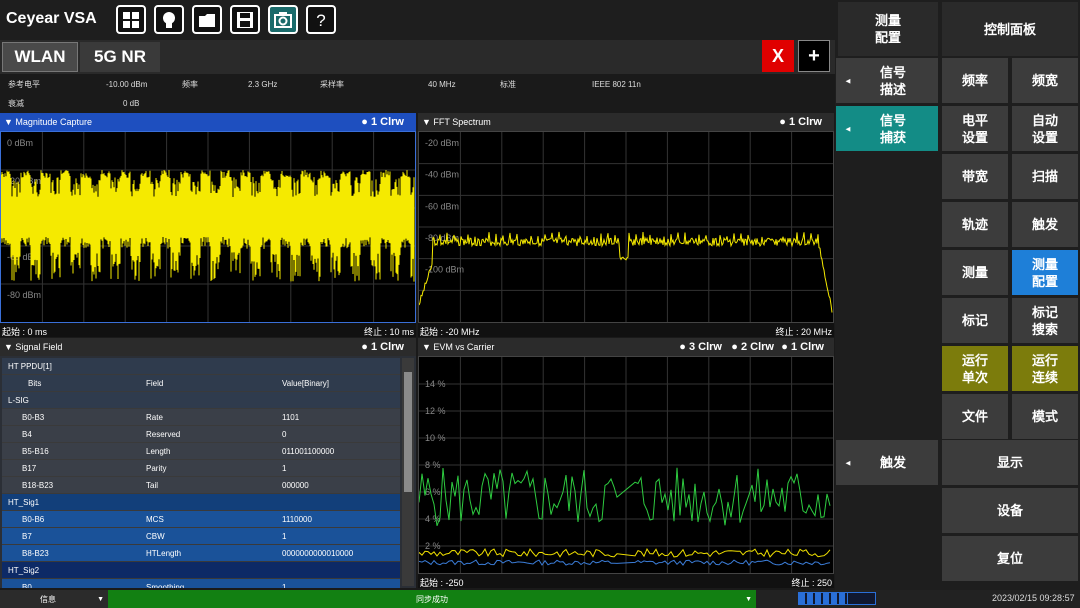  Describe the element at coordinates (442, 206) in the screenshot. I see `y-tick-label: -60 dBm` at that location.